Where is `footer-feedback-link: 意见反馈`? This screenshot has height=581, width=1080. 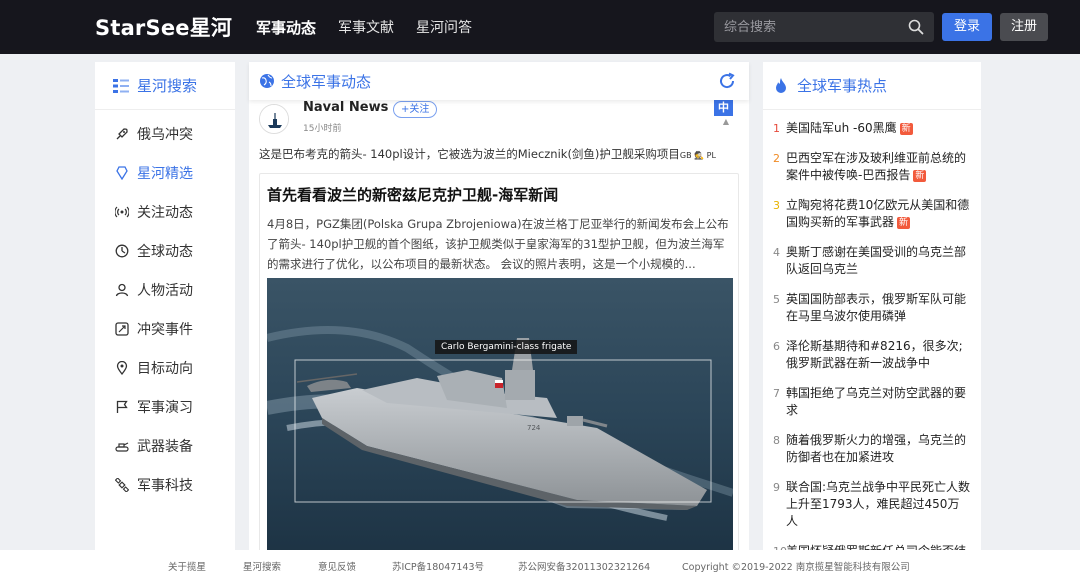
footer-feedback-link: 意见反馈 is located at coordinates (337, 566).